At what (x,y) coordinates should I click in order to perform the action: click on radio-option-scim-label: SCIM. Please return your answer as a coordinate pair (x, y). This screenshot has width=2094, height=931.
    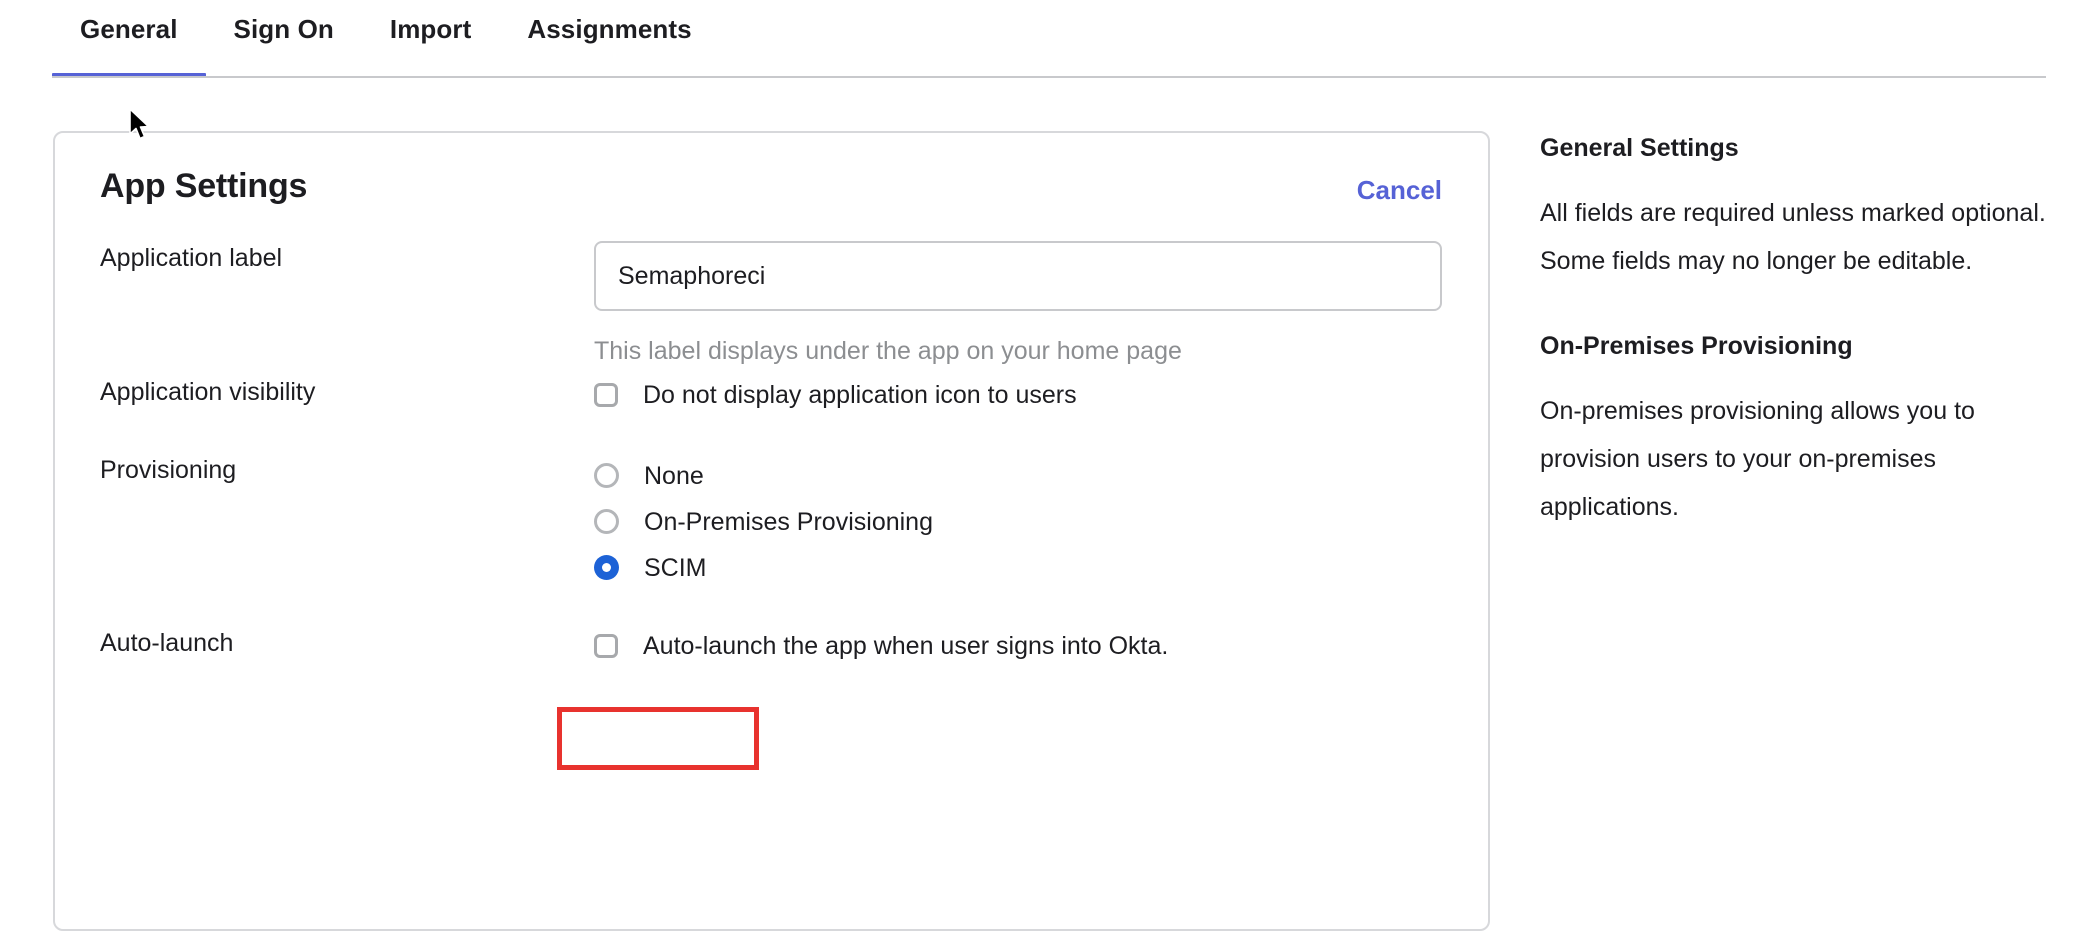
    Looking at the image, I should click on (675, 567).